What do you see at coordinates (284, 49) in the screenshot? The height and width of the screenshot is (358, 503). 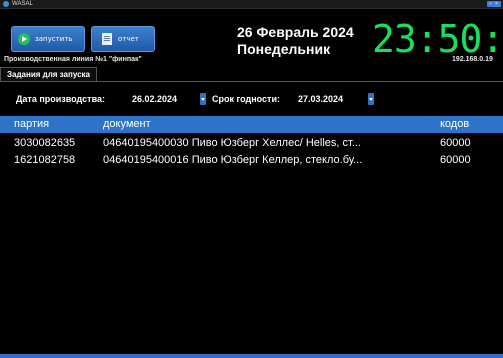 I see `current-weekday: Понедельник` at bounding box center [284, 49].